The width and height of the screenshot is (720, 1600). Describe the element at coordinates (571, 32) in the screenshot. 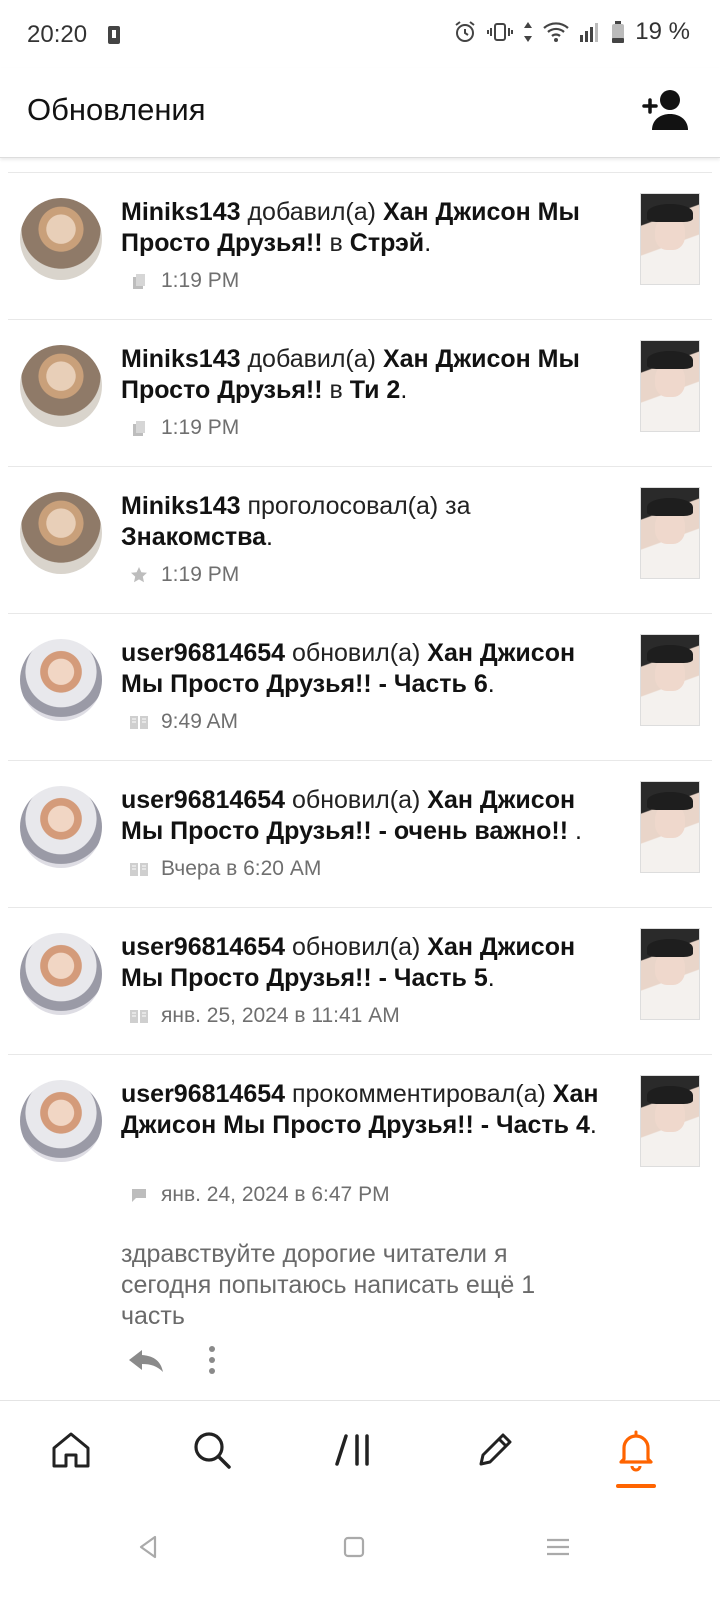

I see `status-icons: 19 %` at that location.